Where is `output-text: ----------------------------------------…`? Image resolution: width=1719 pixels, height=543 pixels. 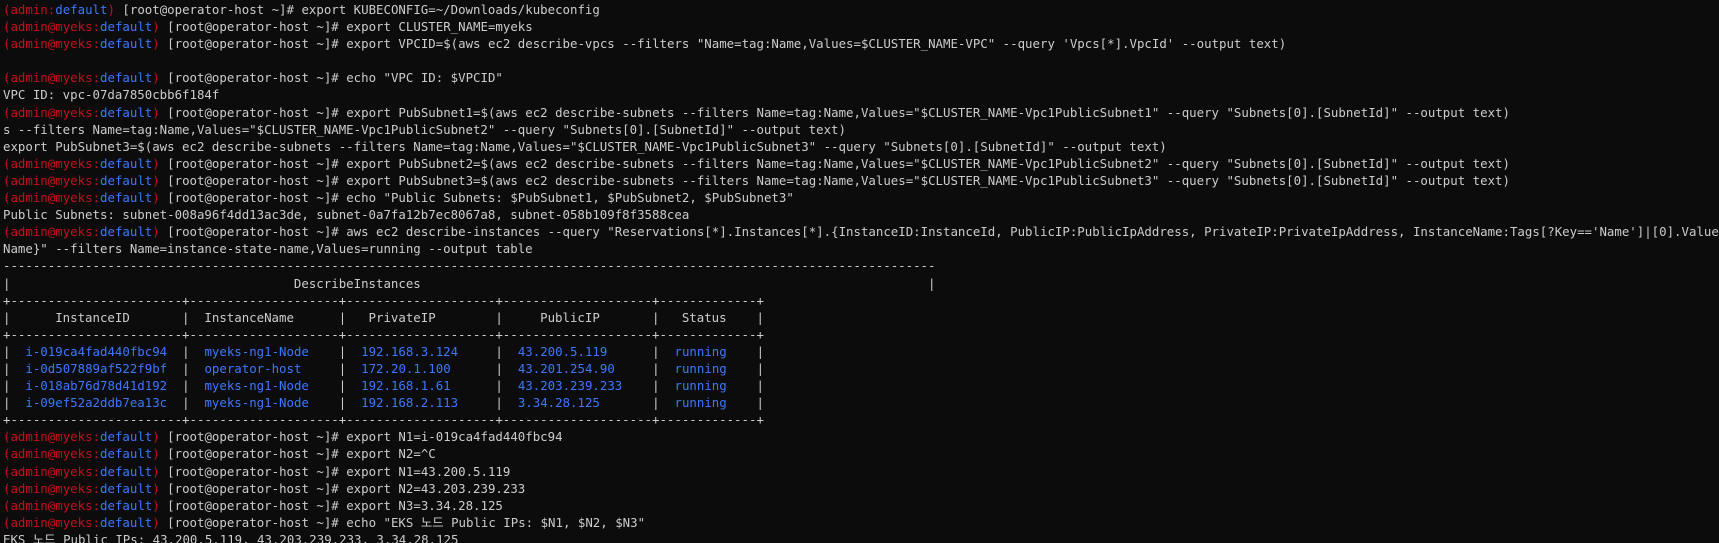
output-text: ----------------------------------------… is located at coordinates (469, 266).